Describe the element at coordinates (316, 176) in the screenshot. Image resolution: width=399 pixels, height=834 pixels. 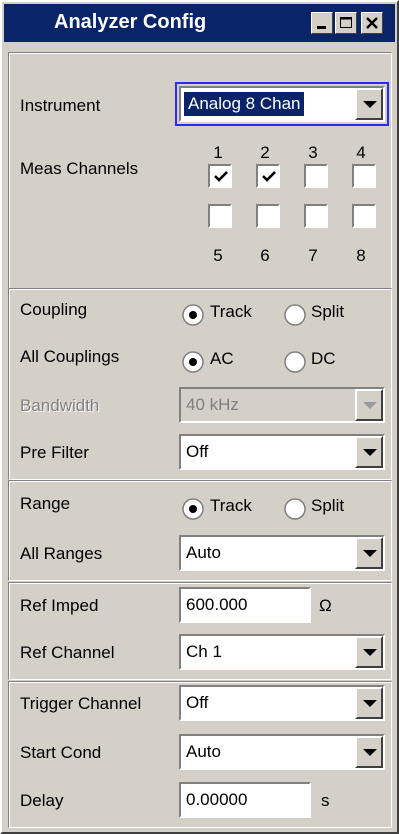
I see `channel-3-checkbox` at that location.